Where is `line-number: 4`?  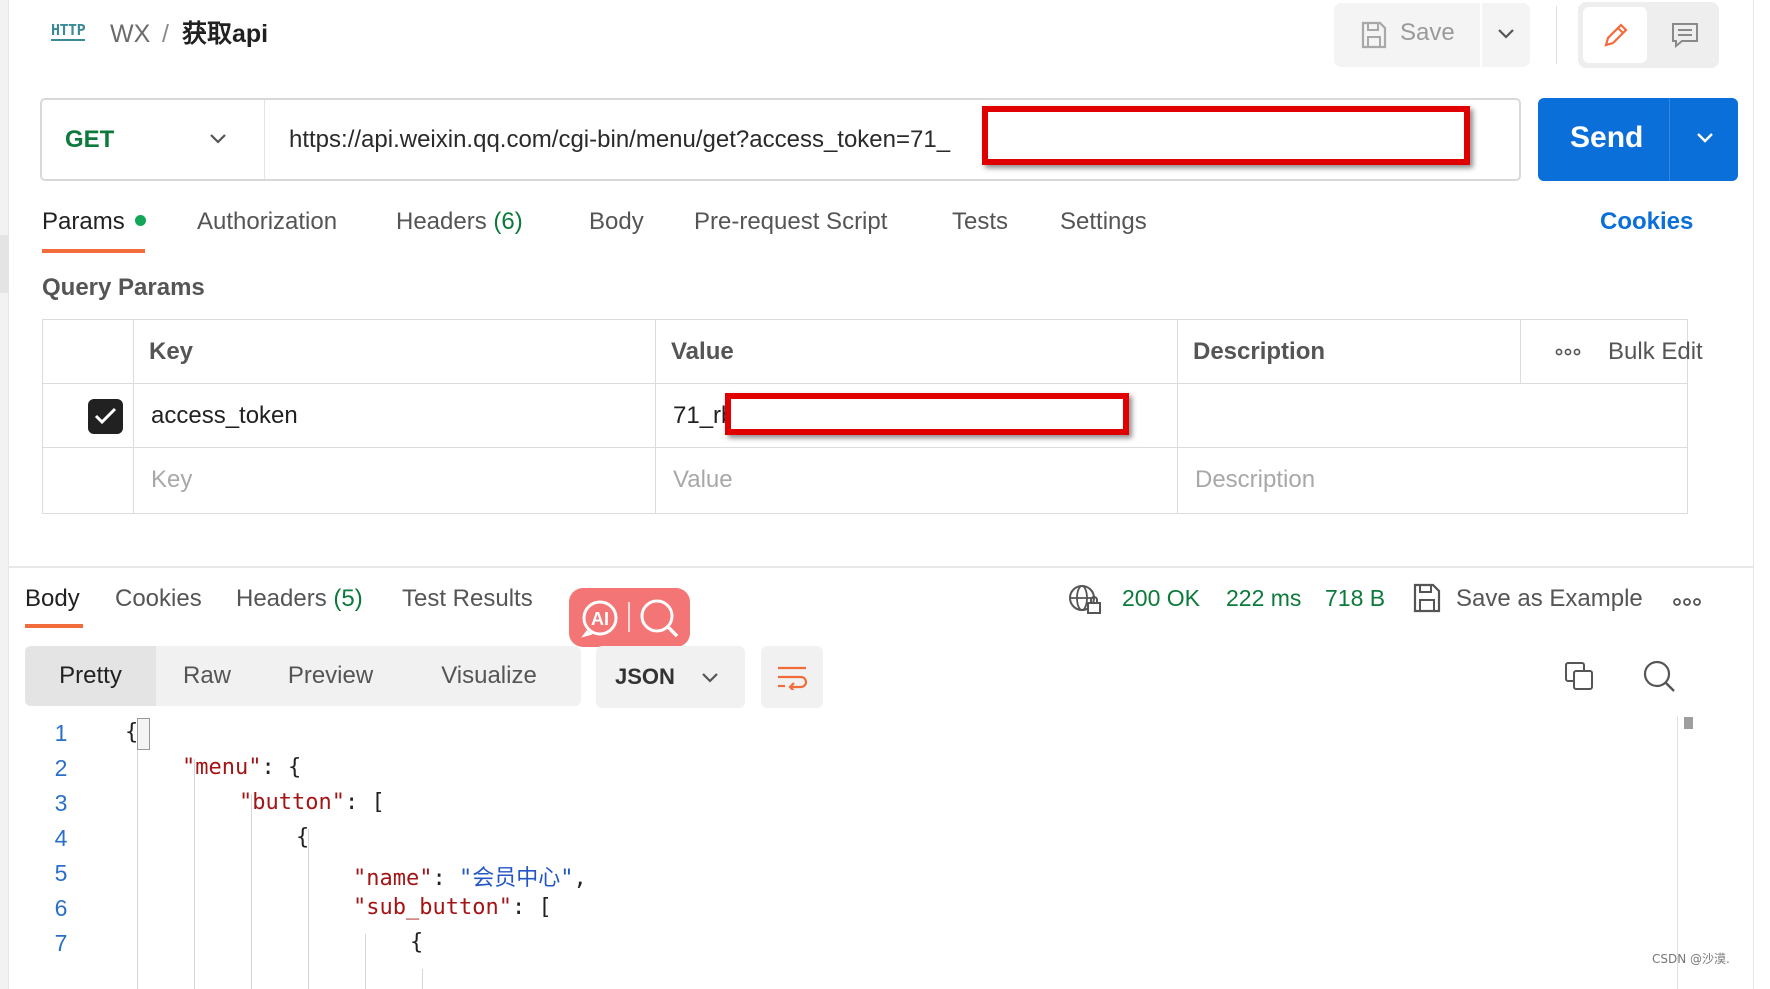
line-number: 4 is located at coordinates (61, 838).